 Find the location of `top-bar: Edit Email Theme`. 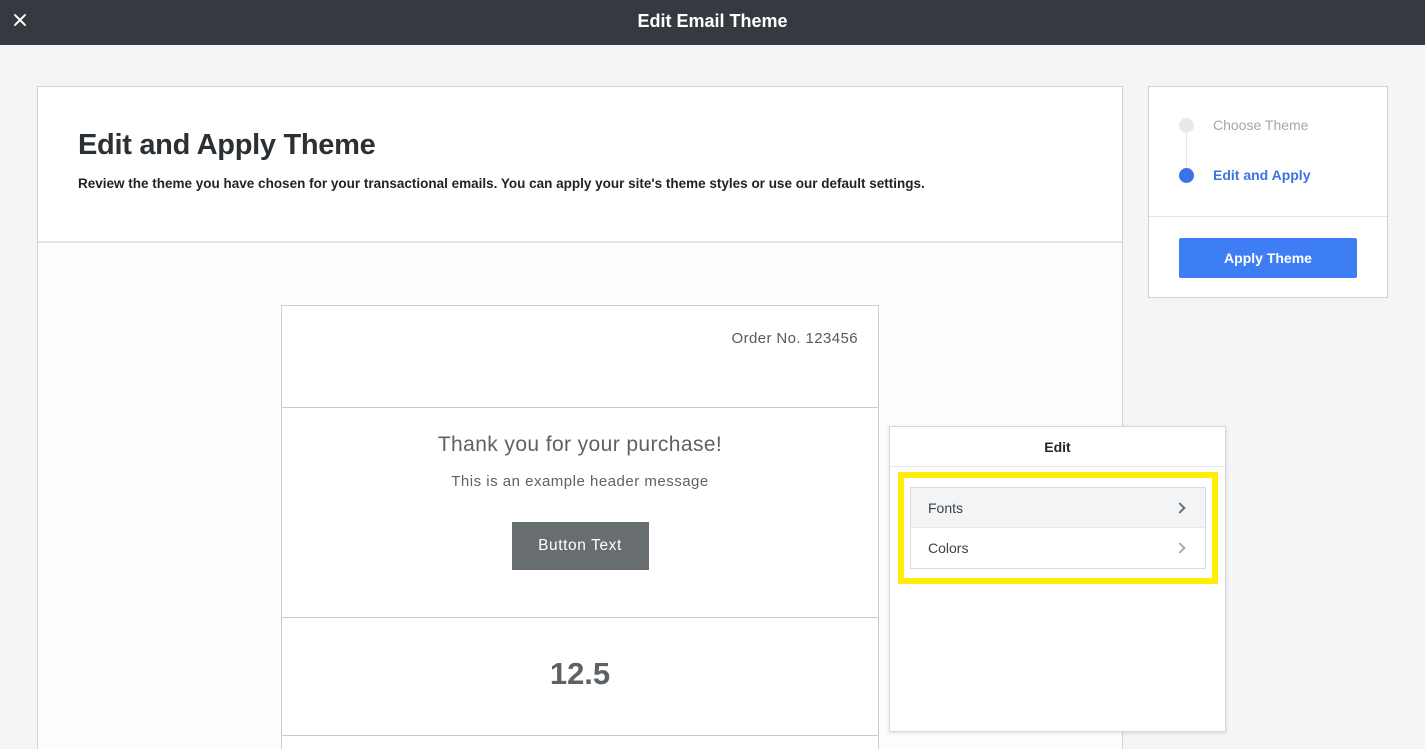

top-bar: Edit Email Theme is located at coordinates (712, 22).